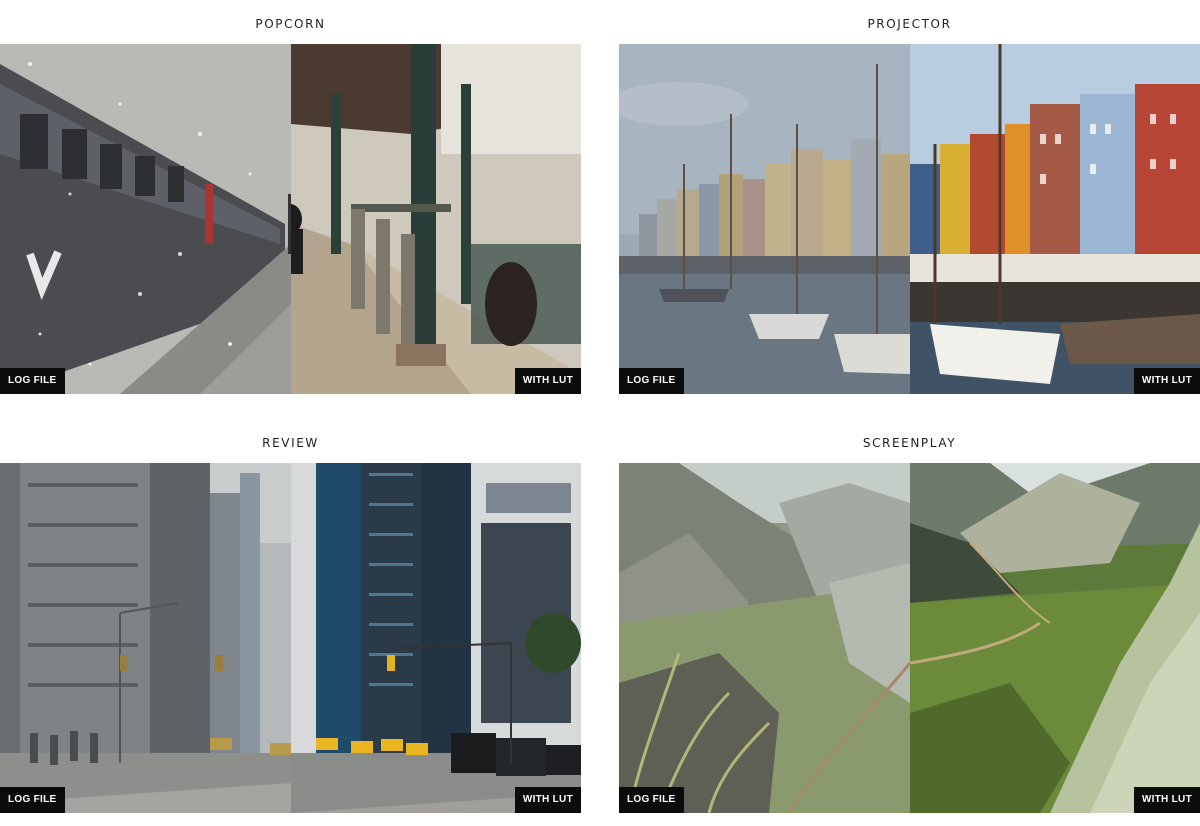 This screenshot has width=1200, height=826. What do you see at coordinates (145, 219) in the screenshot?
I see `log-image-train-station` at bounding box center [145, 219].